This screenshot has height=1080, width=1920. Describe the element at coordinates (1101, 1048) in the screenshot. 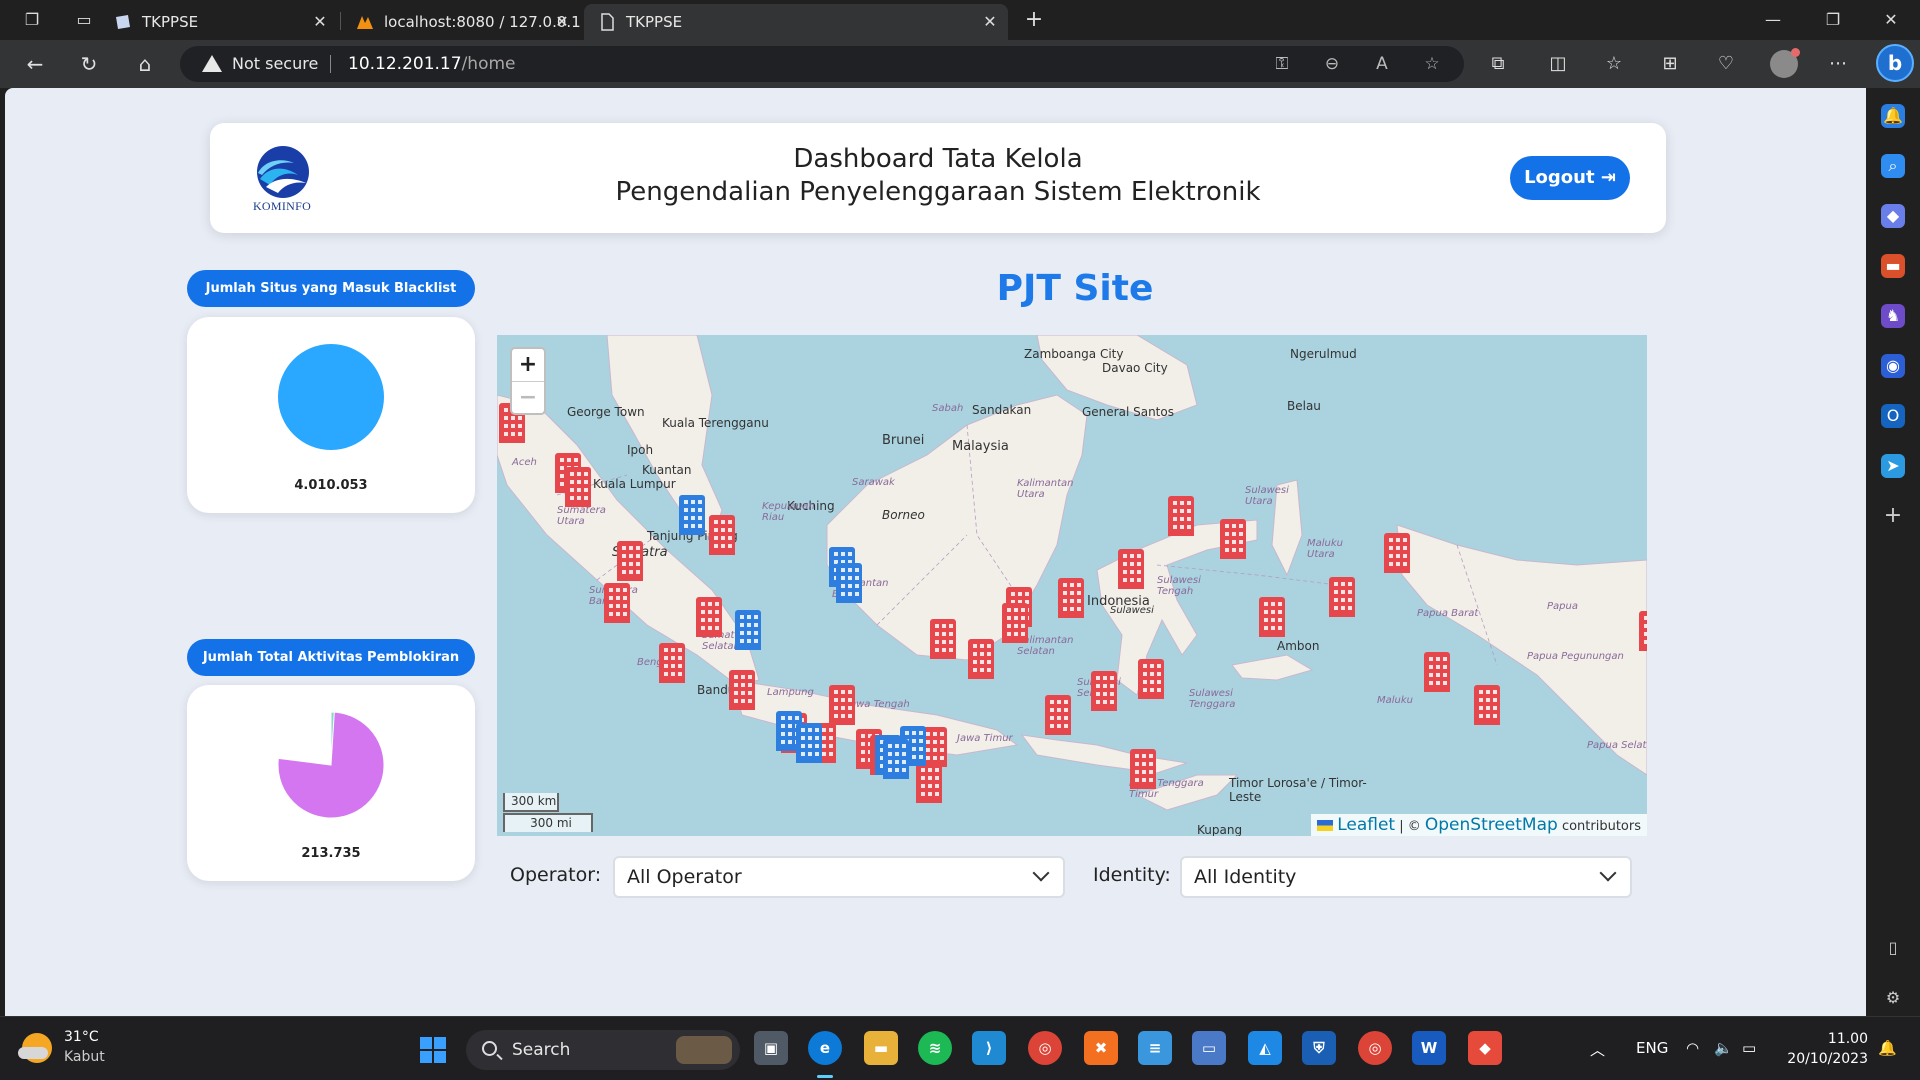

I see `xampp-icon: ✖` at that location.